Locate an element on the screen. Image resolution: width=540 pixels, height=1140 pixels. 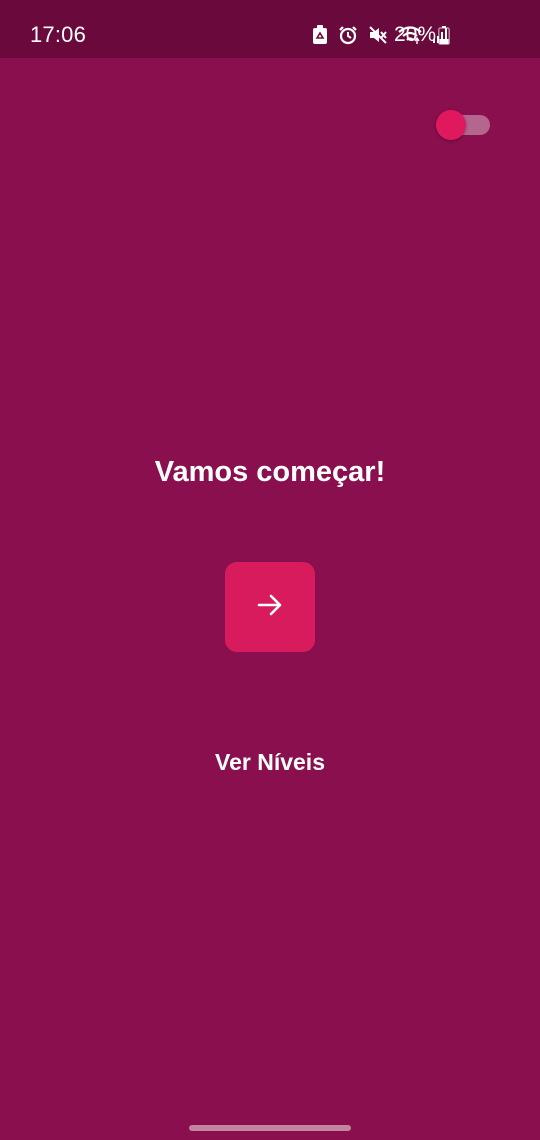
battery-percent: 20% is located at coordinates (415, 34).